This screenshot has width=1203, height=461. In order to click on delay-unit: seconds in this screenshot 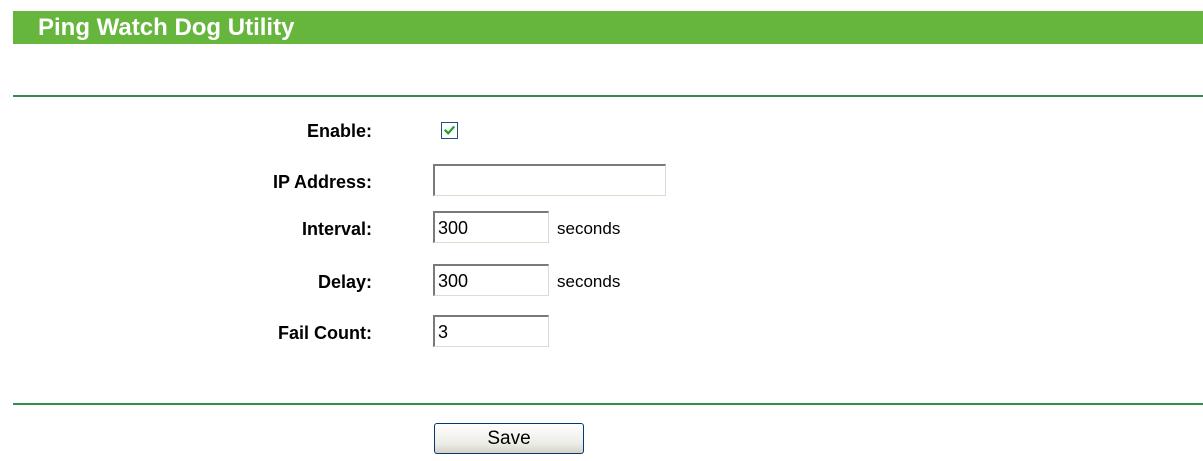, I will do `click(589, 281)`.